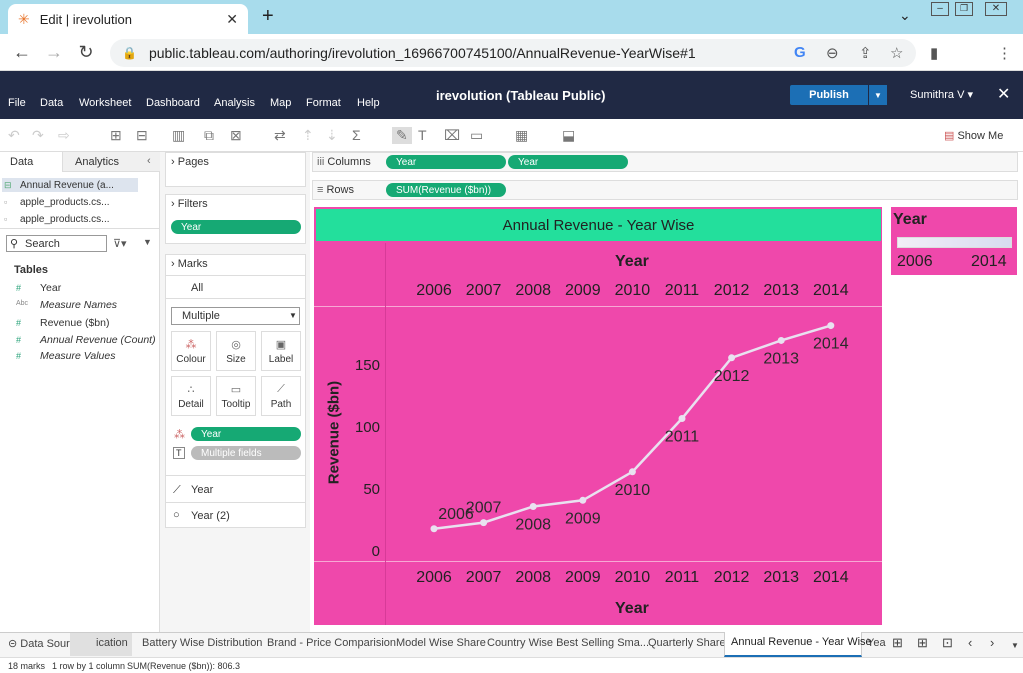 The width and height of the screenshot is (1023, 673). What do you see at coordinates (331, 643) in the screenshot?
I see `sheet-tab: Brand - Price Comparision` at bounding box center [331, 643].